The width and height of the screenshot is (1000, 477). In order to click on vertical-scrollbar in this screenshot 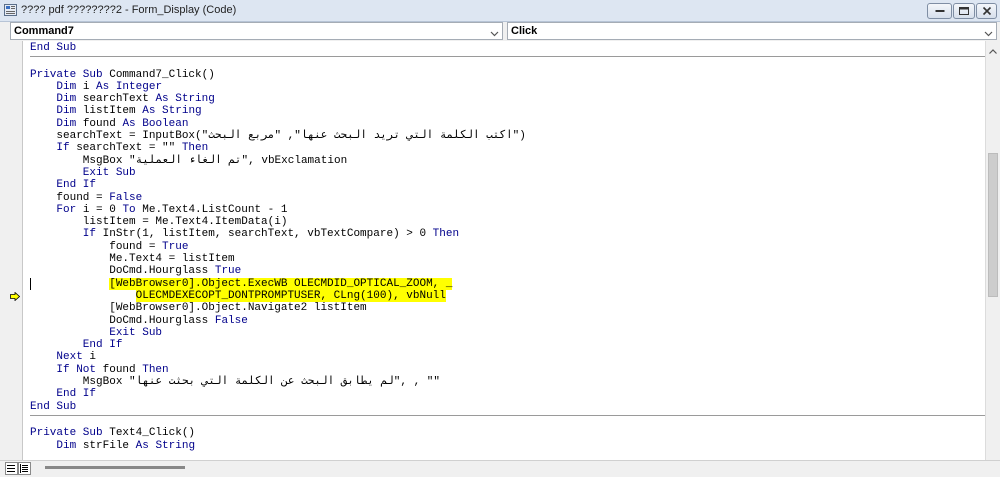, I will do `click(992, 250)`.